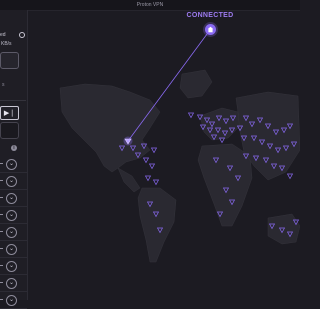 This screenshot has height=309, width=320. Describe the element at coordinates (210, 29) in the screenshot. I see `home-icon` at that location.